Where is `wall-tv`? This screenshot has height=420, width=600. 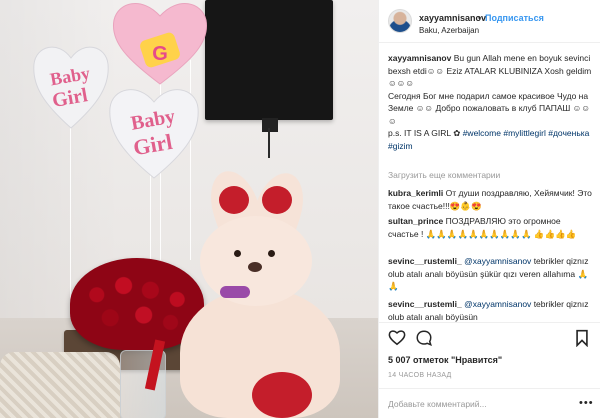 wall-tv is located at coordinates (269, 60).